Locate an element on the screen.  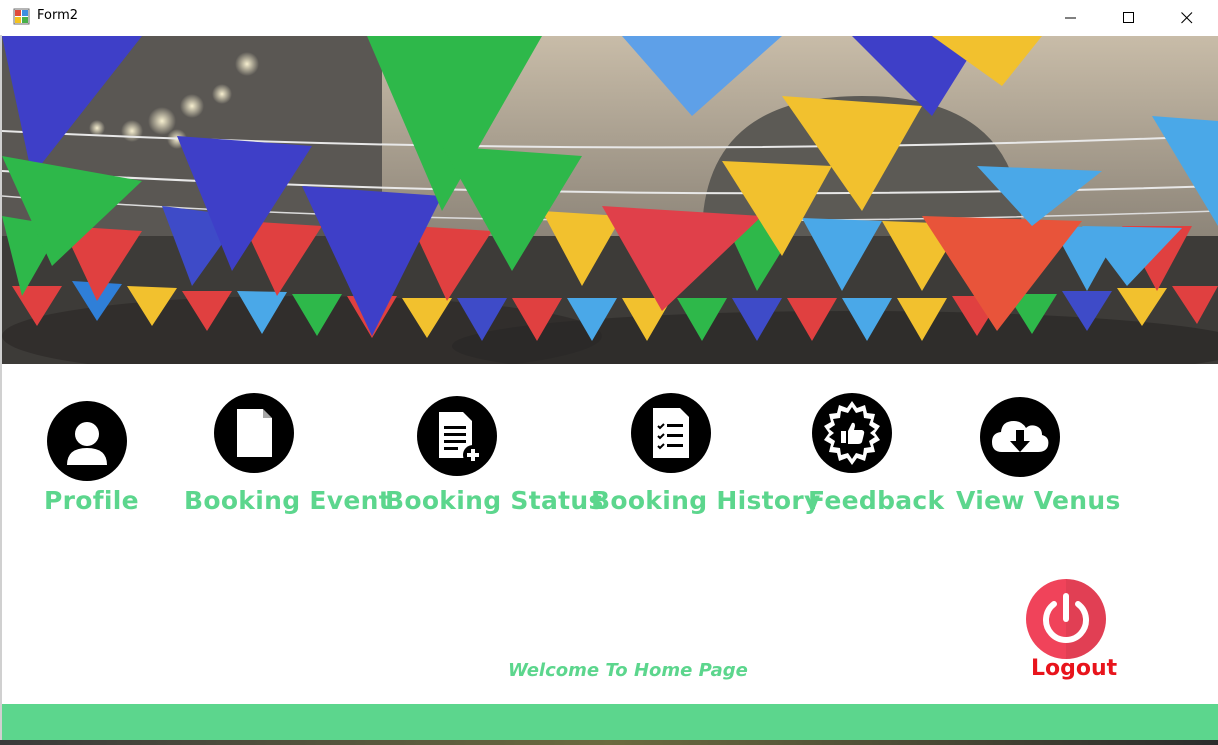
welcome-text: Welcome To Home Page is located at coordinates (628, 670).